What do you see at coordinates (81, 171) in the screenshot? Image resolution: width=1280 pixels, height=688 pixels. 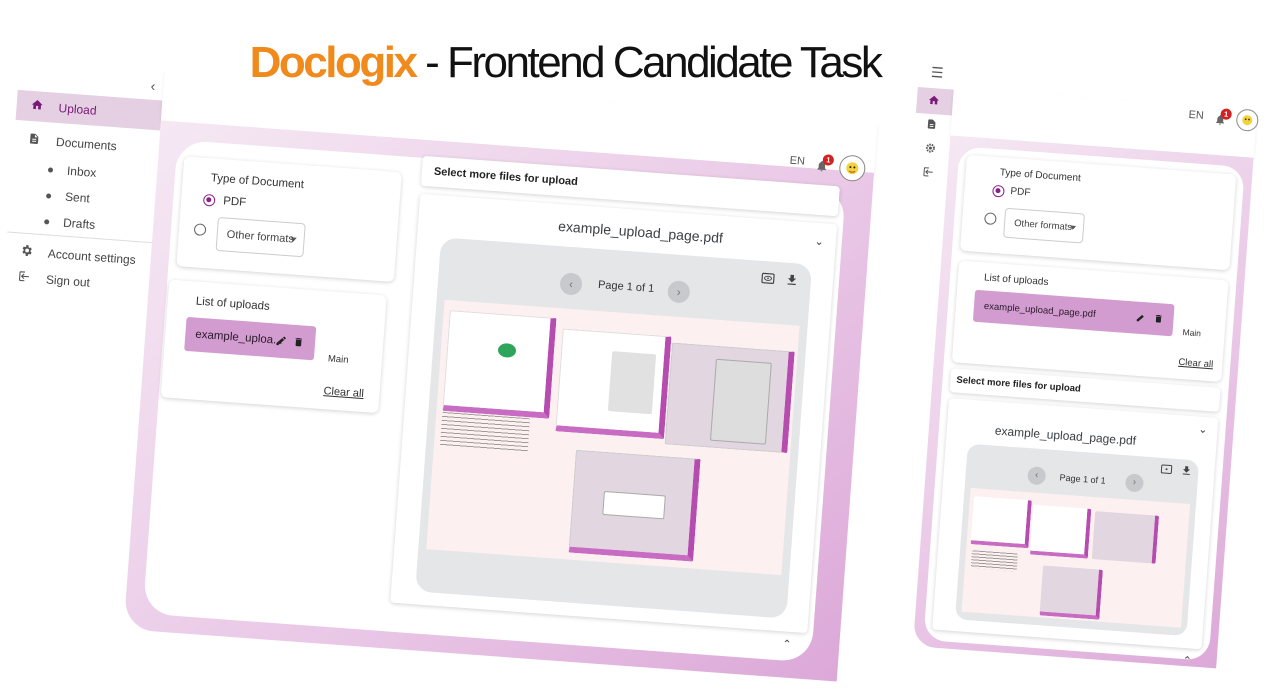 I see `sidebar-item-label: Inbox` at bounding box center [81, 171].